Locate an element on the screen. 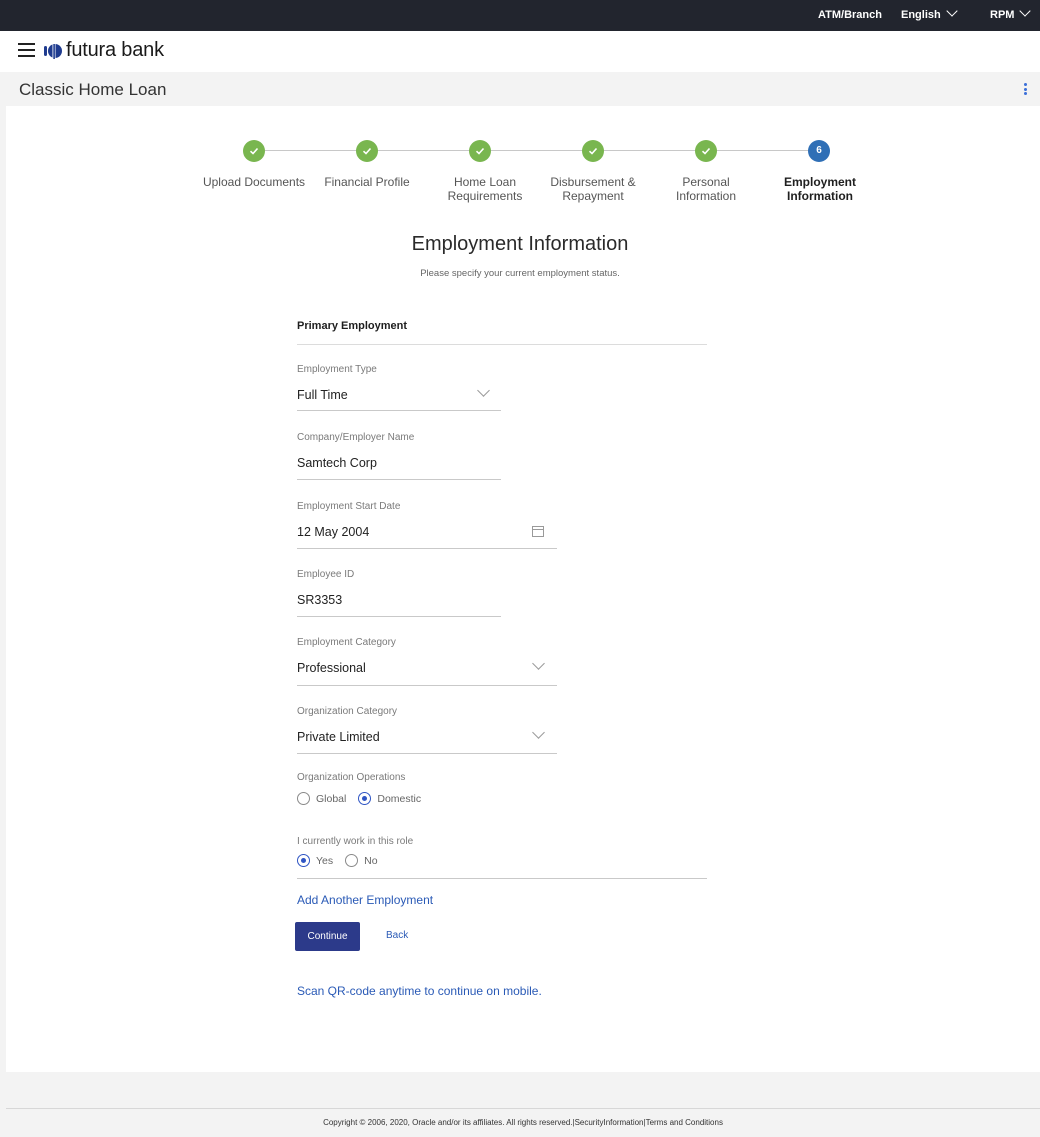 The height and width of the screenshot is (1137, 1040). step-5-complete-icon is located at coordinates (706, 151).